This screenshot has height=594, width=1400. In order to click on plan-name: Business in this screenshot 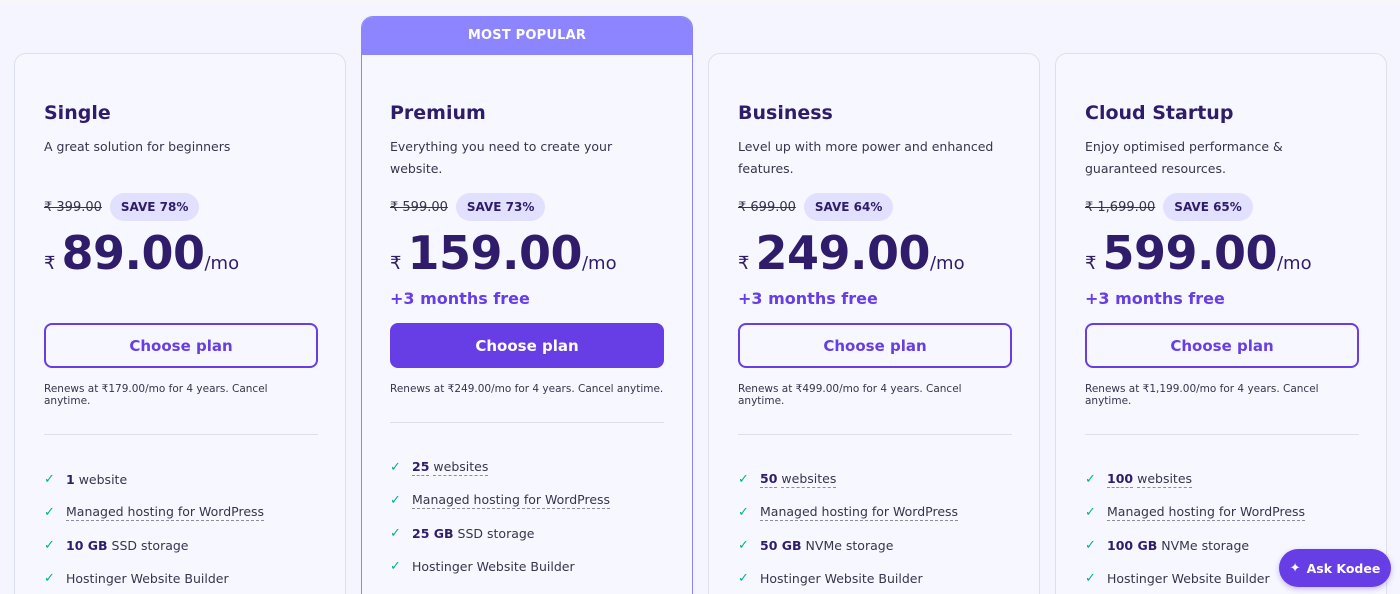, I will do `click(785, 113)`.